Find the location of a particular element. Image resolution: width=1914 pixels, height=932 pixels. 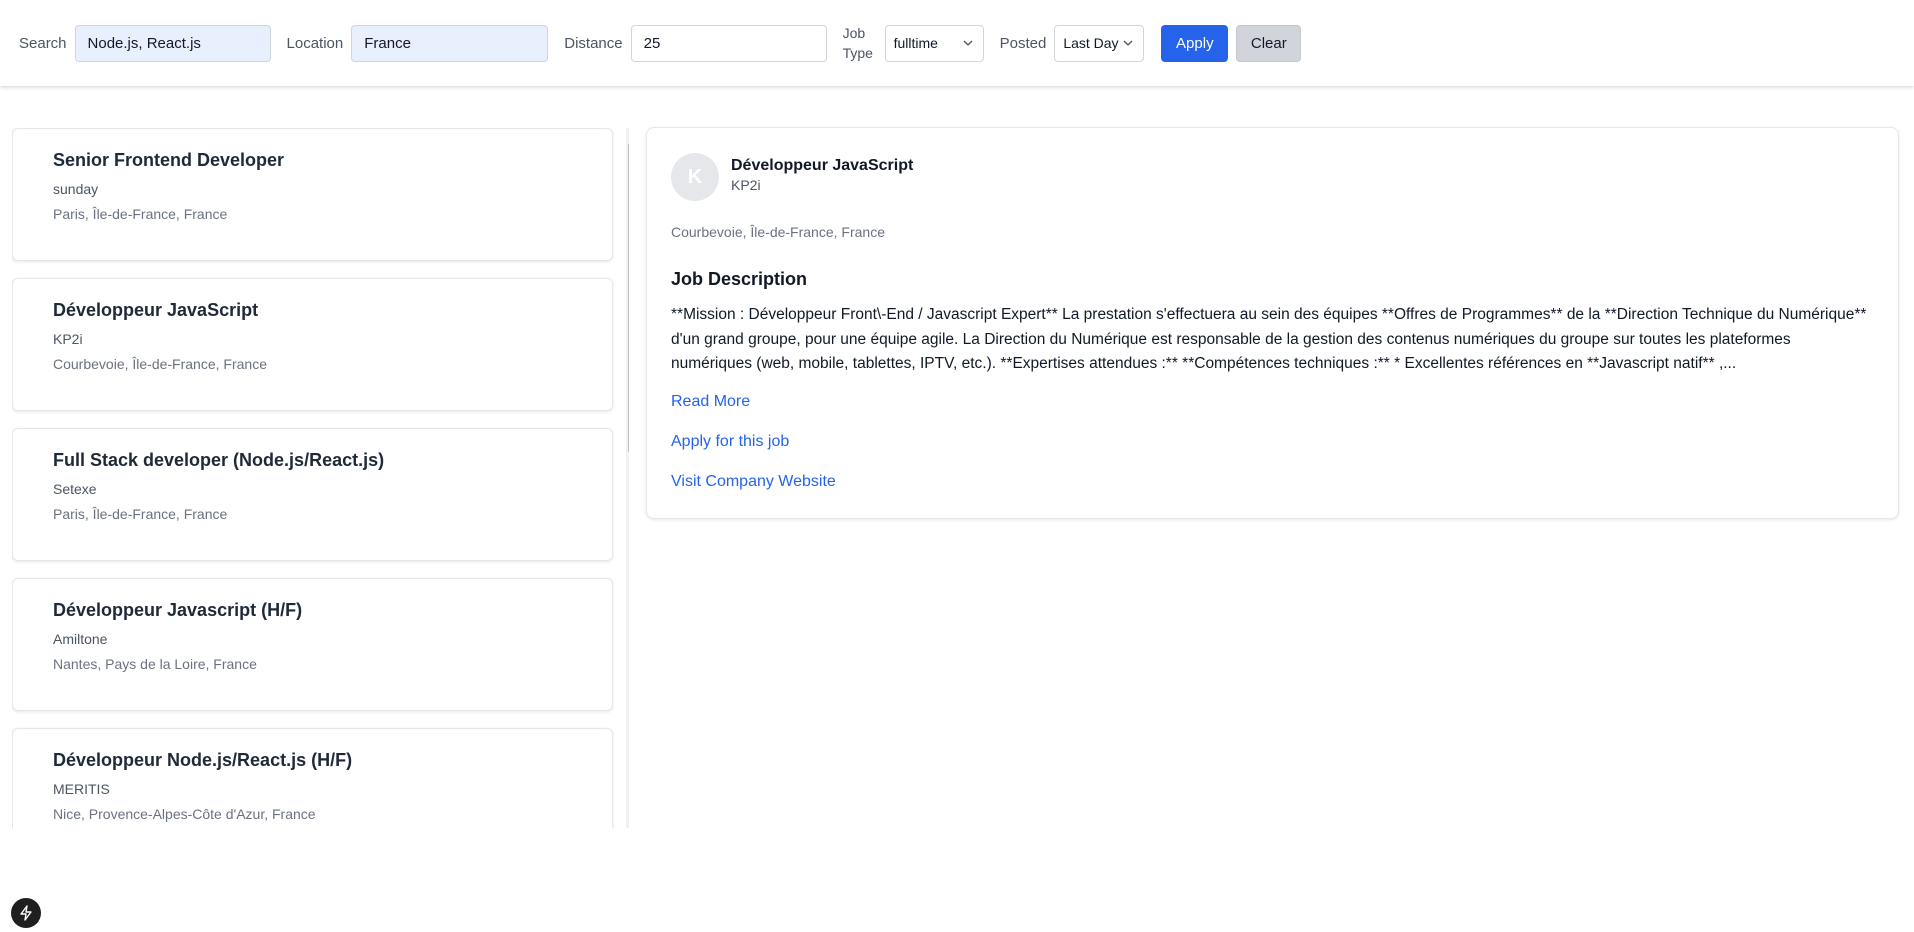

job-location: Nantes, Pays de la Loire, France is located at coordinates (155, 664).